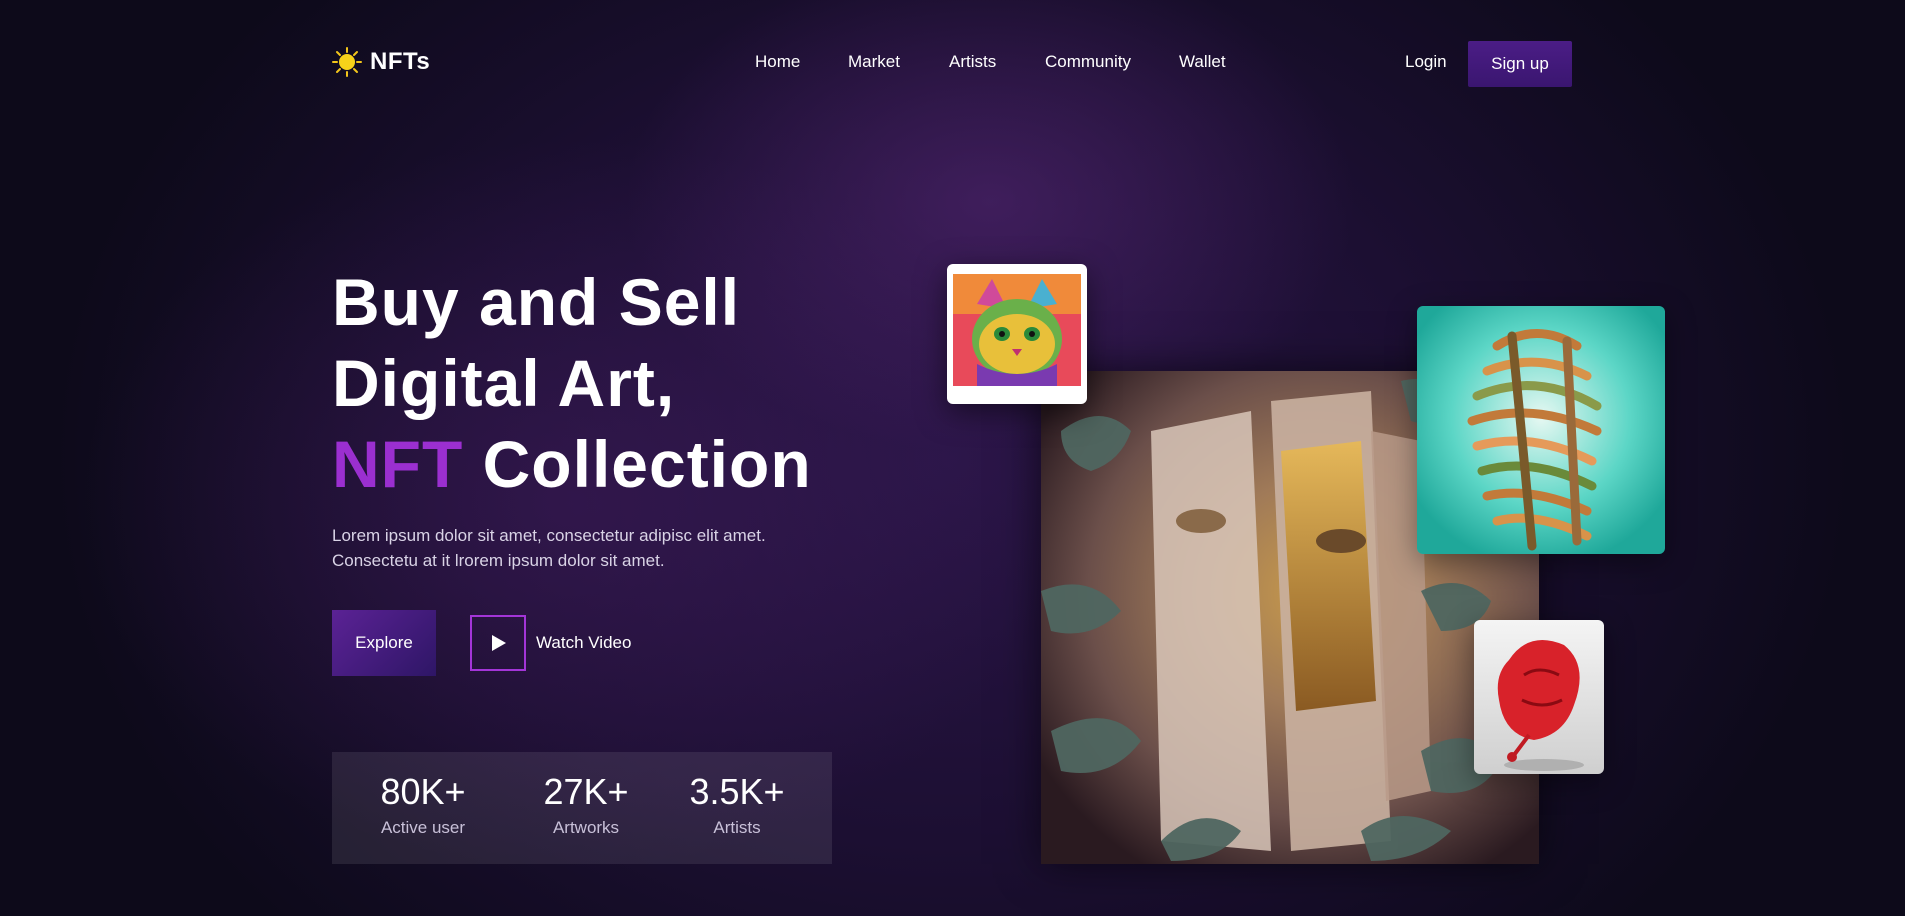 This screenshot has width=1905, height=916. I want to click on artwork-cat-image, so click(1017, 334).